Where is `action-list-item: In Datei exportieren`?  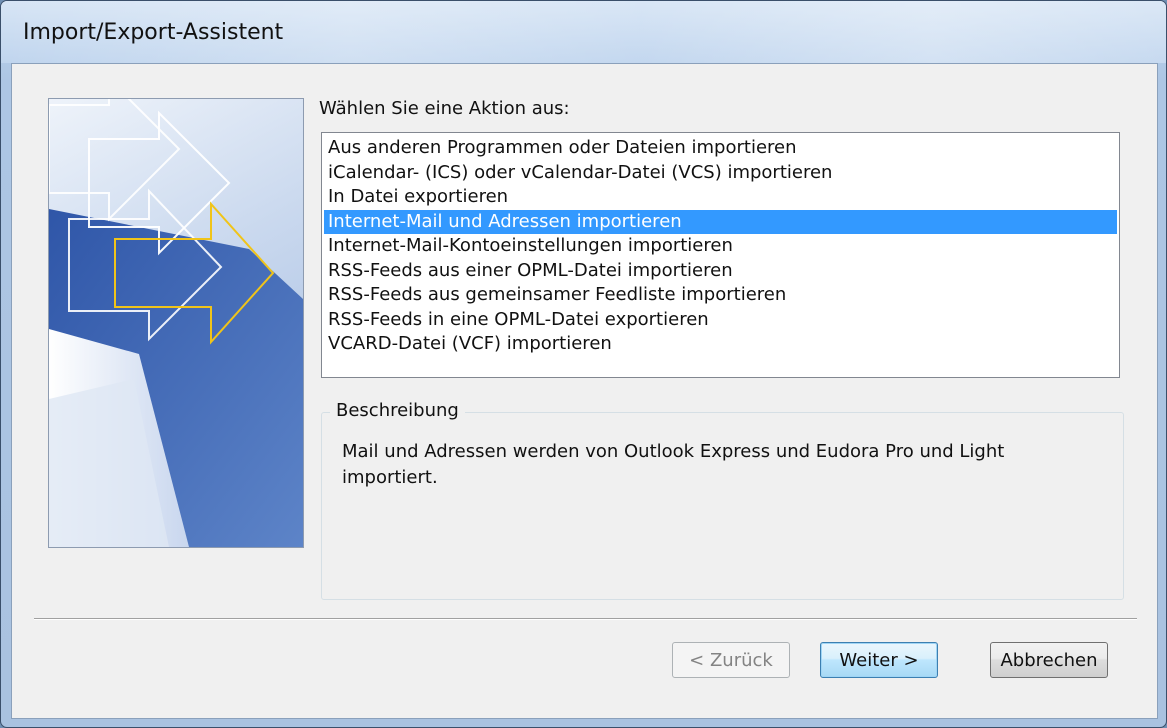
action-list-item: In Datei exportieren is located at coordinates (720, 197).